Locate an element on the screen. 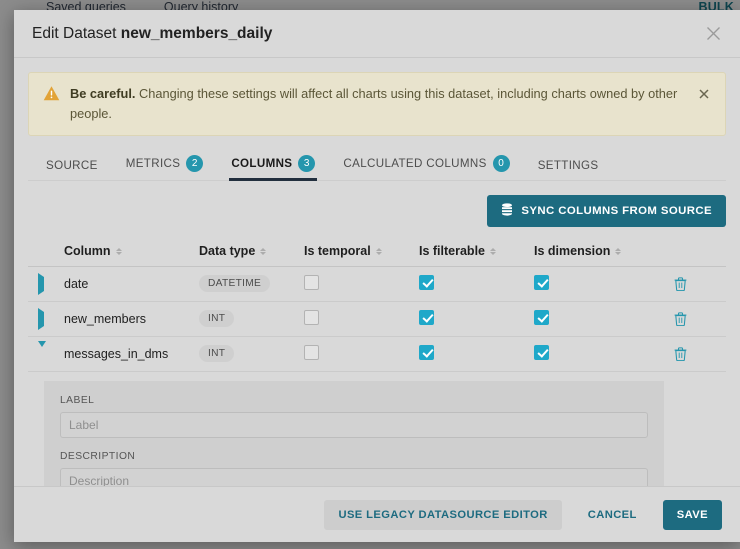  warning-alert-strong: Be careful. is located at coordinates (103, 93).